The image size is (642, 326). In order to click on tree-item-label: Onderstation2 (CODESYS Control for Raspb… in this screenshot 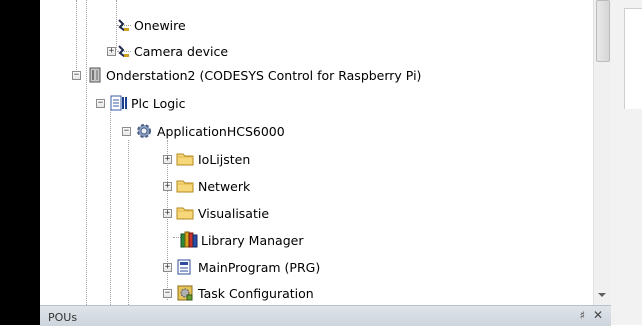, I will do `click(264, 75)`.